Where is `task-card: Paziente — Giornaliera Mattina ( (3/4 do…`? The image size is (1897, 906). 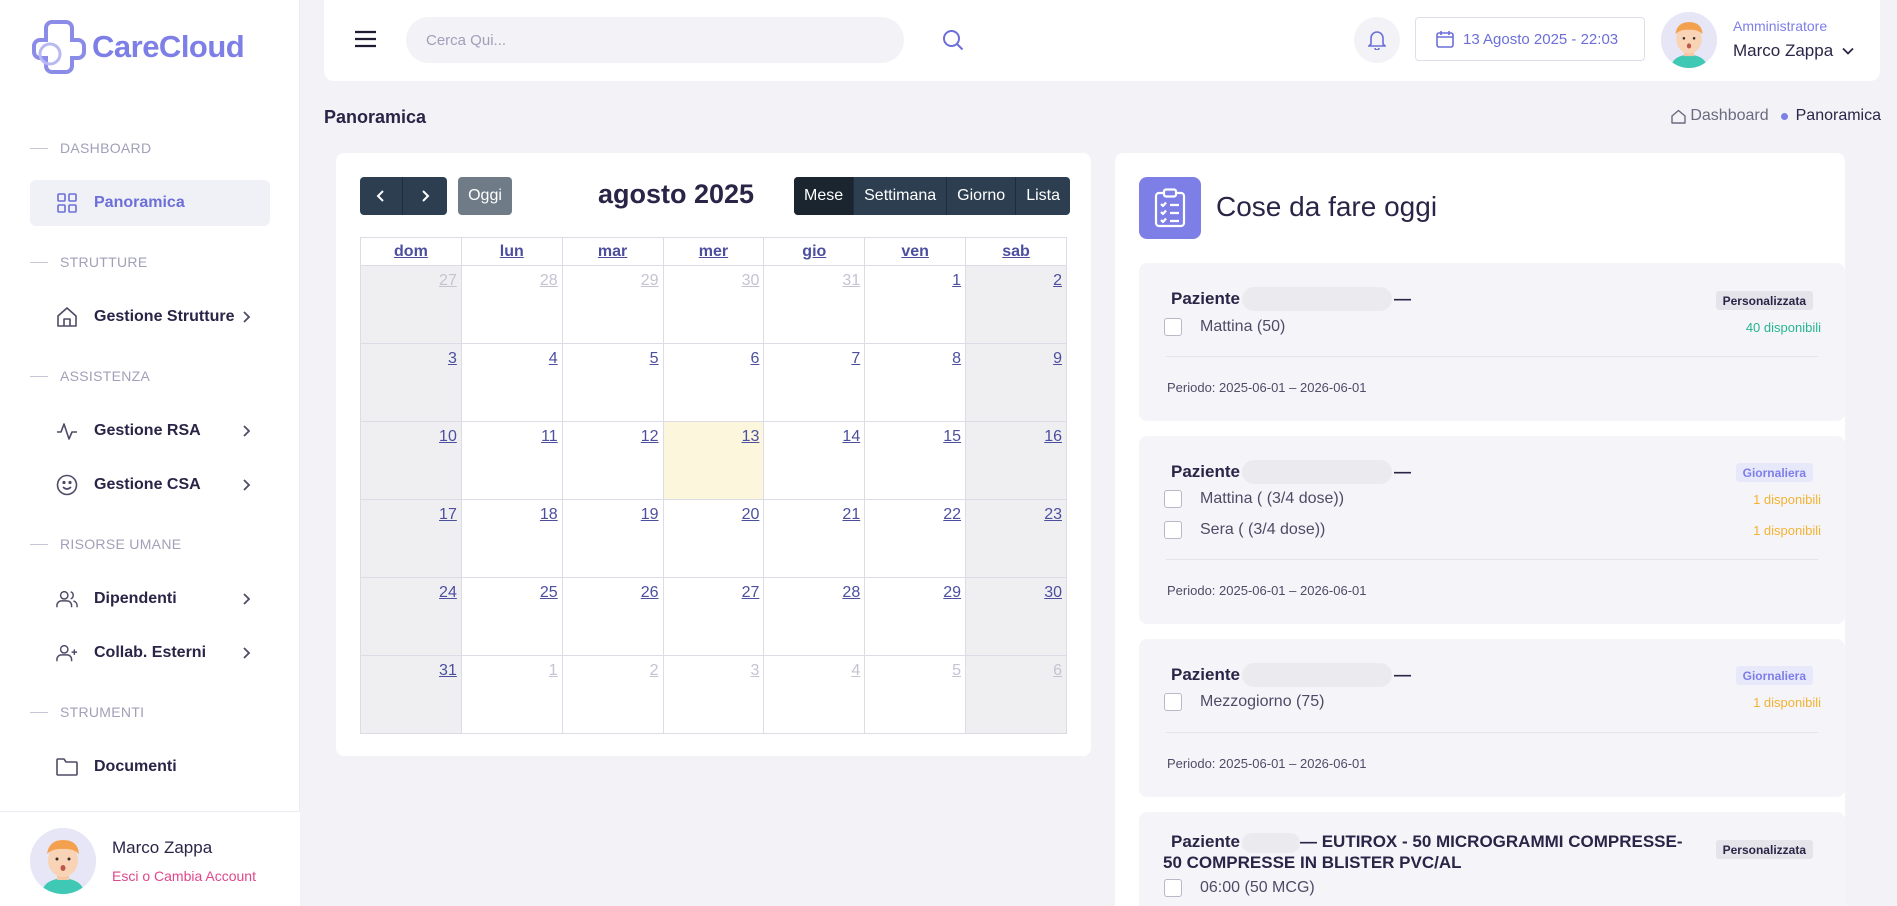
task-card: Paziente — Giornaliera Mattina ( (3/4 do… is located at coordinates (1492, 530).